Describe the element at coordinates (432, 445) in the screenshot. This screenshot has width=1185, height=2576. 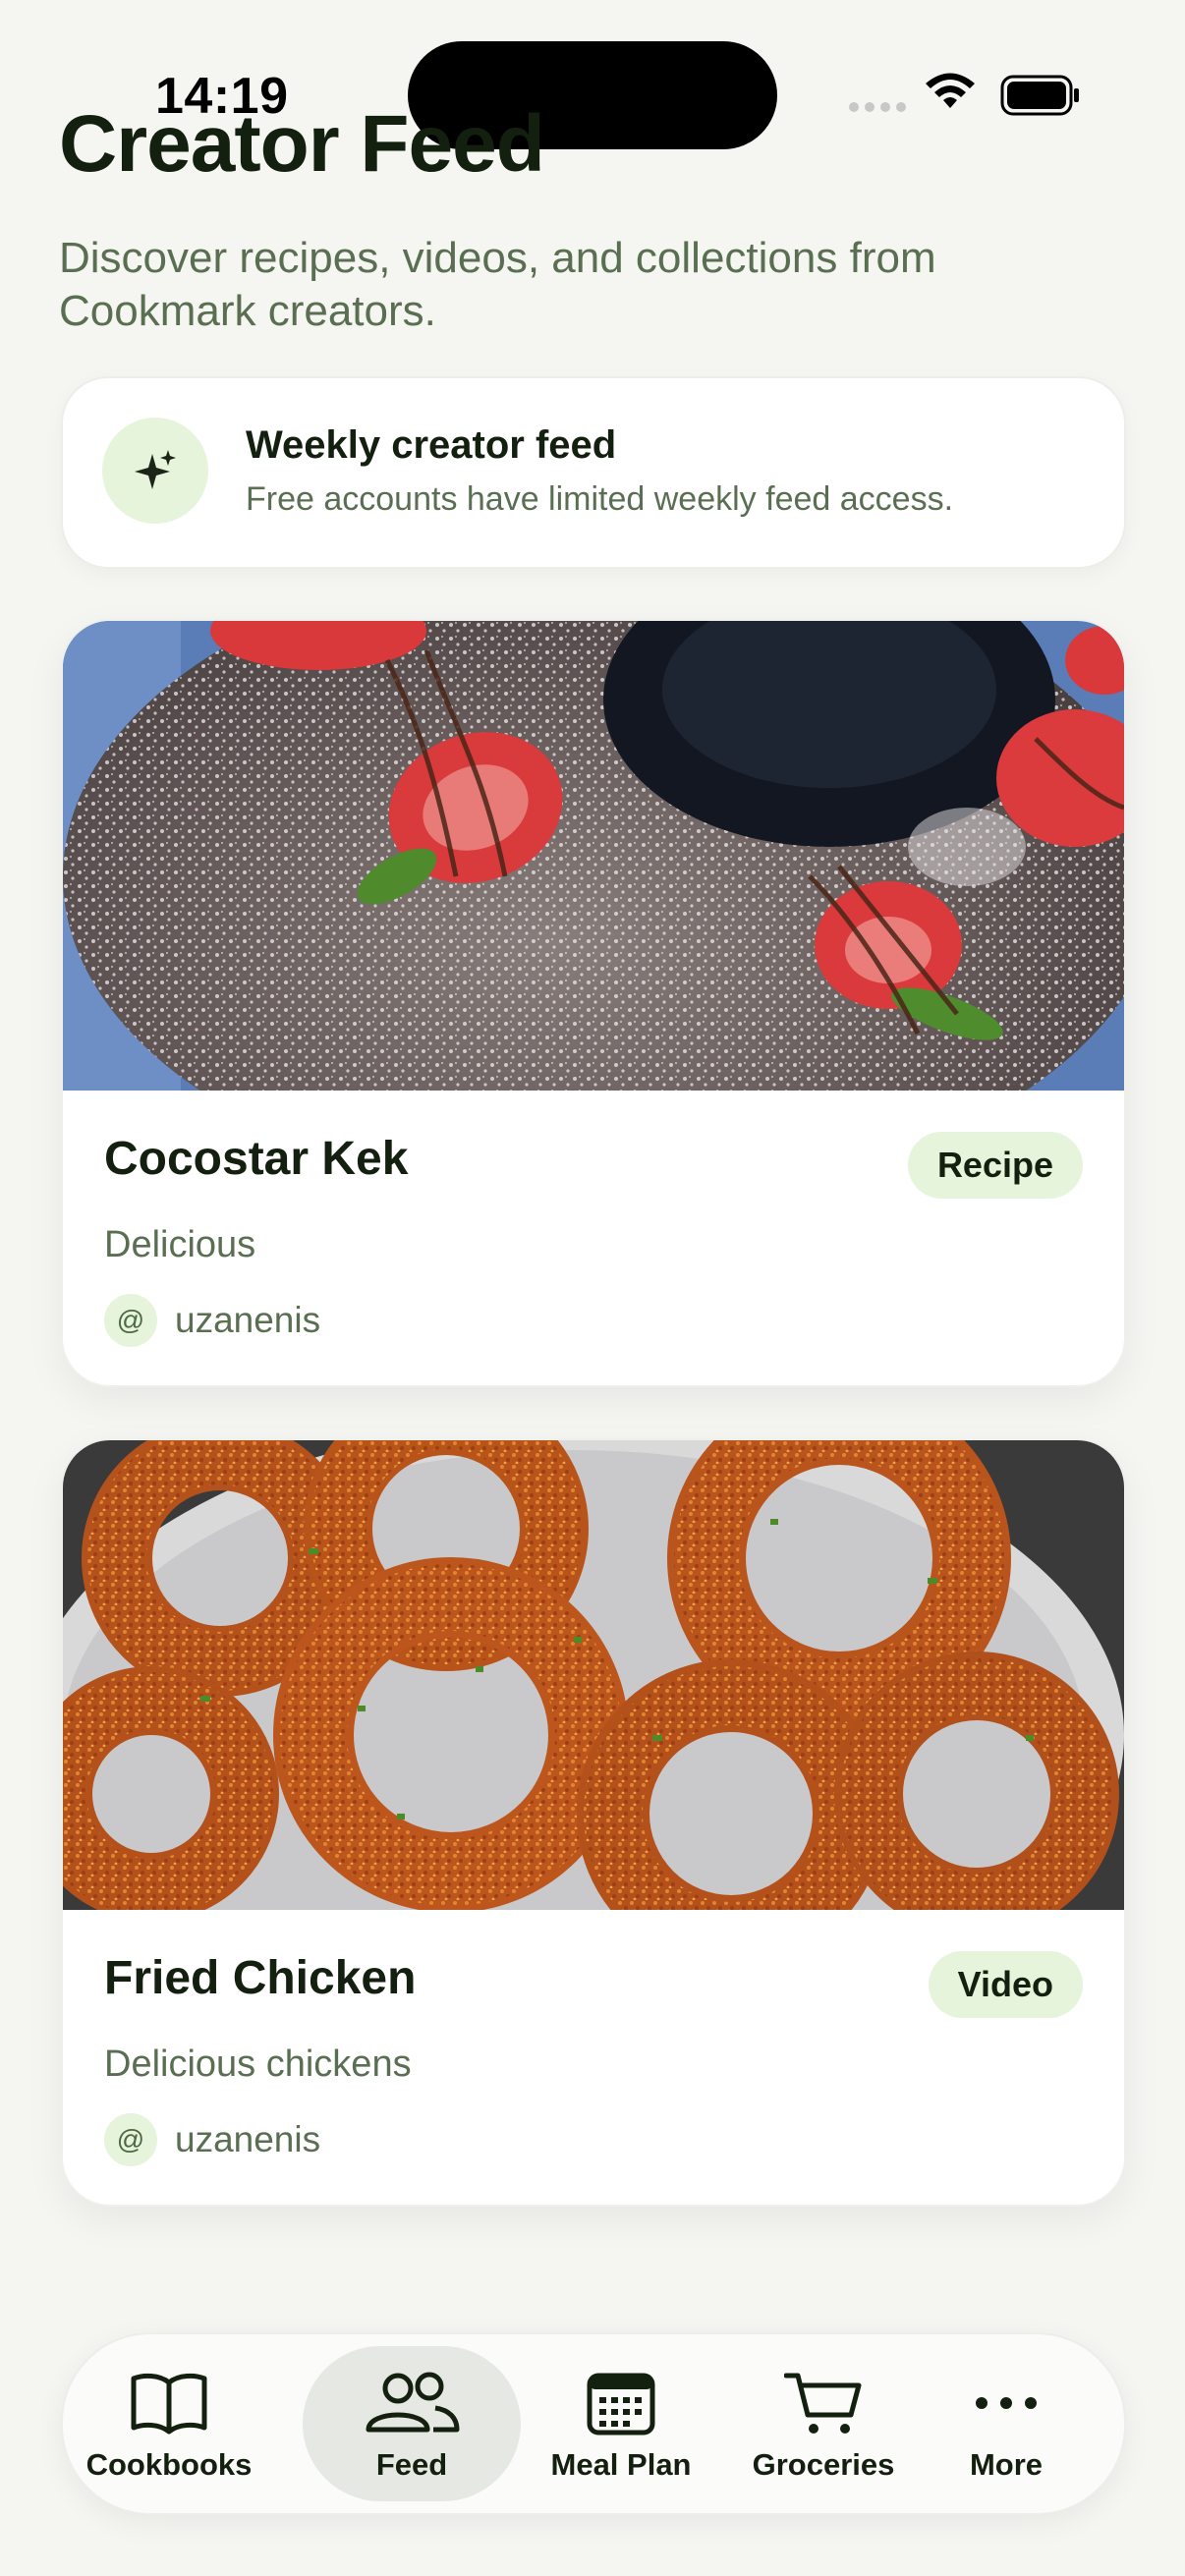
I see `banner-title: Weekly creator feed` at that location.